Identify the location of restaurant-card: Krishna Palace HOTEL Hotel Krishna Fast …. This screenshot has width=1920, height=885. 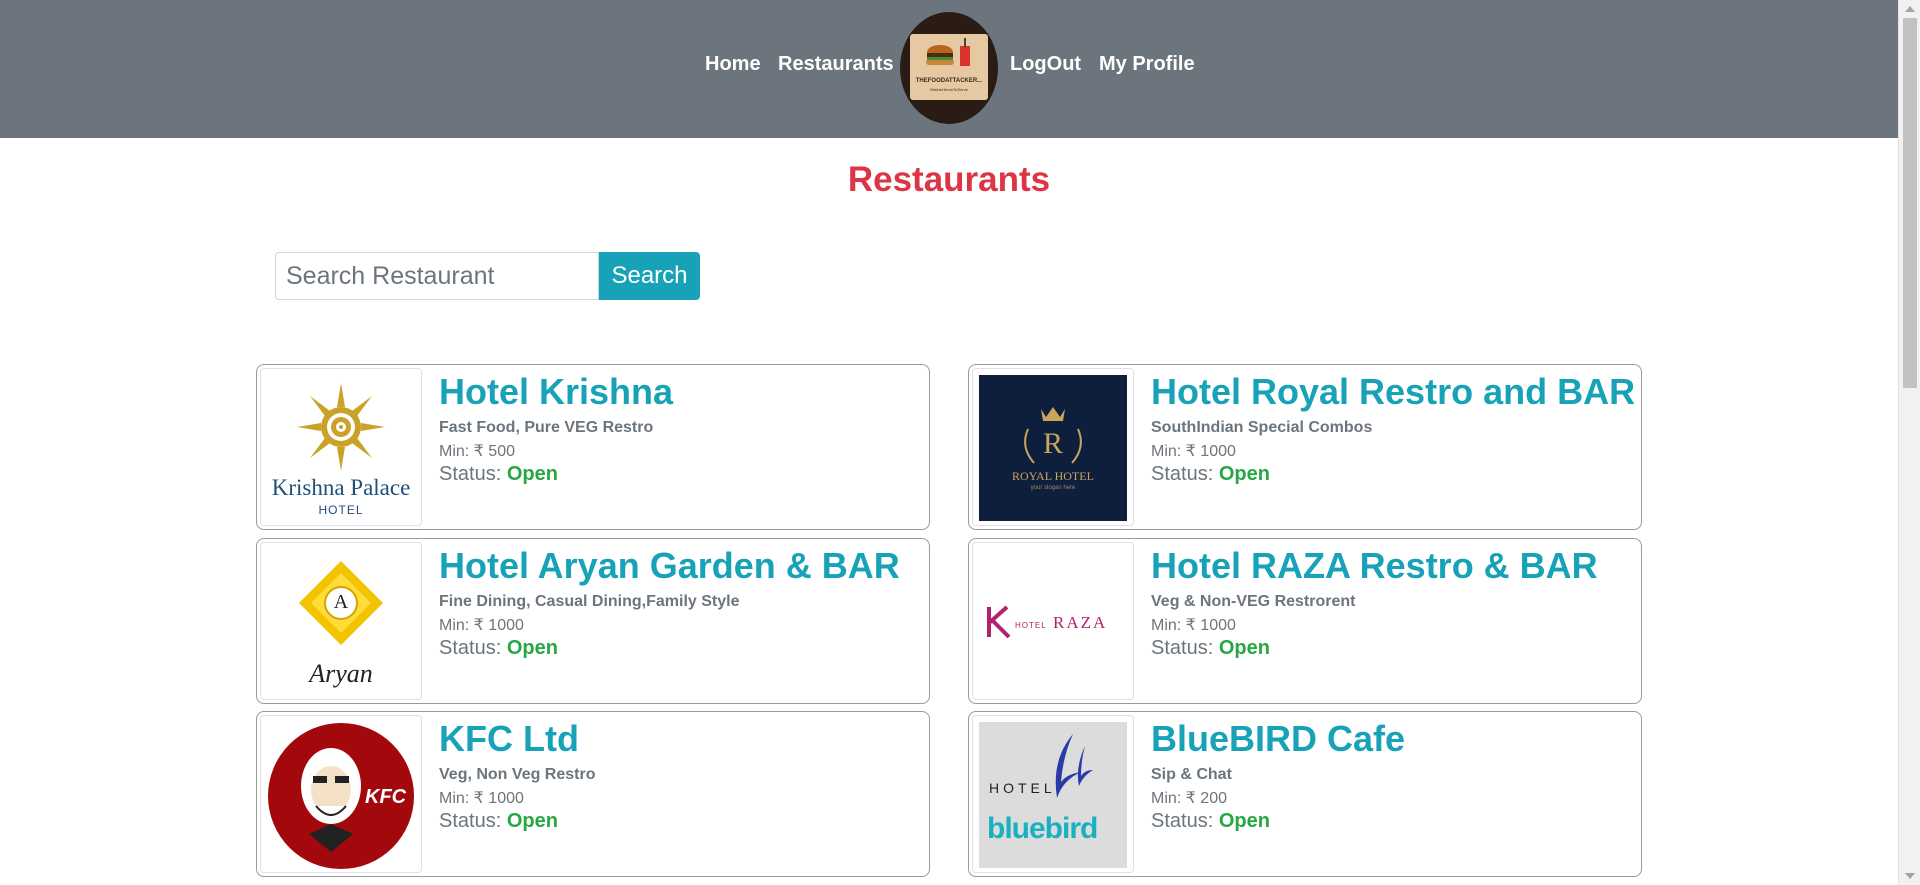
(593, 447).